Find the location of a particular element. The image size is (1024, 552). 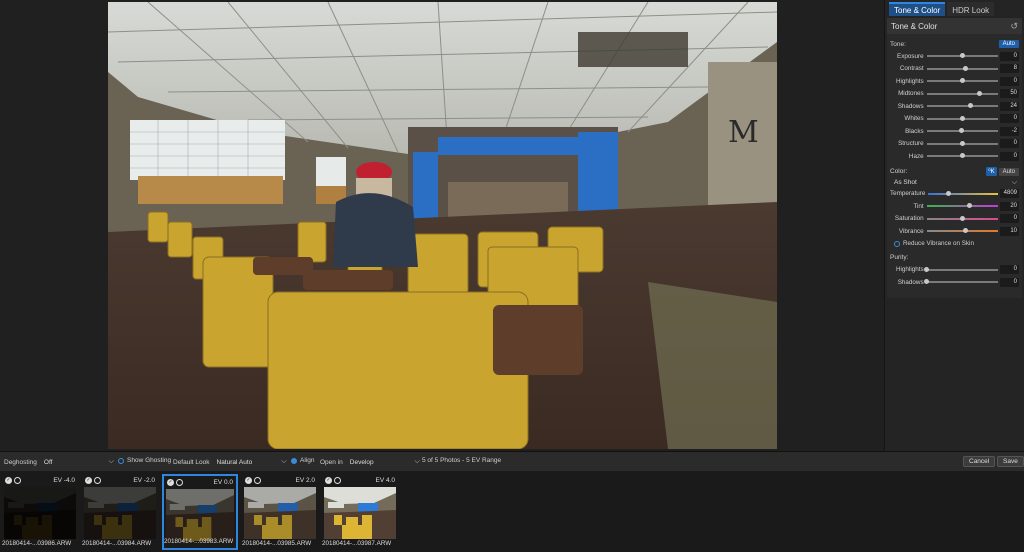

thumbnail-header: ✓ EV 0.0 is located at coordinates (200, 482).